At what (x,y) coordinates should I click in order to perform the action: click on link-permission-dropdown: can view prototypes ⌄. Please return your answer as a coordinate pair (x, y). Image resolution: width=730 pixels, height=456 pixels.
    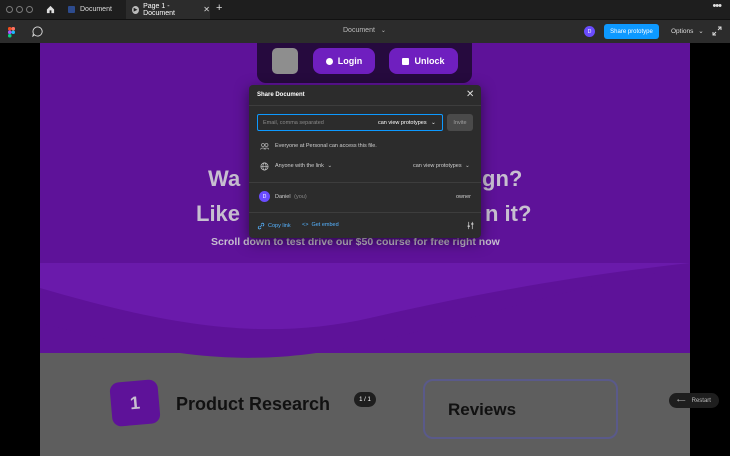
    Looking at the image, I should click on (441, 166).